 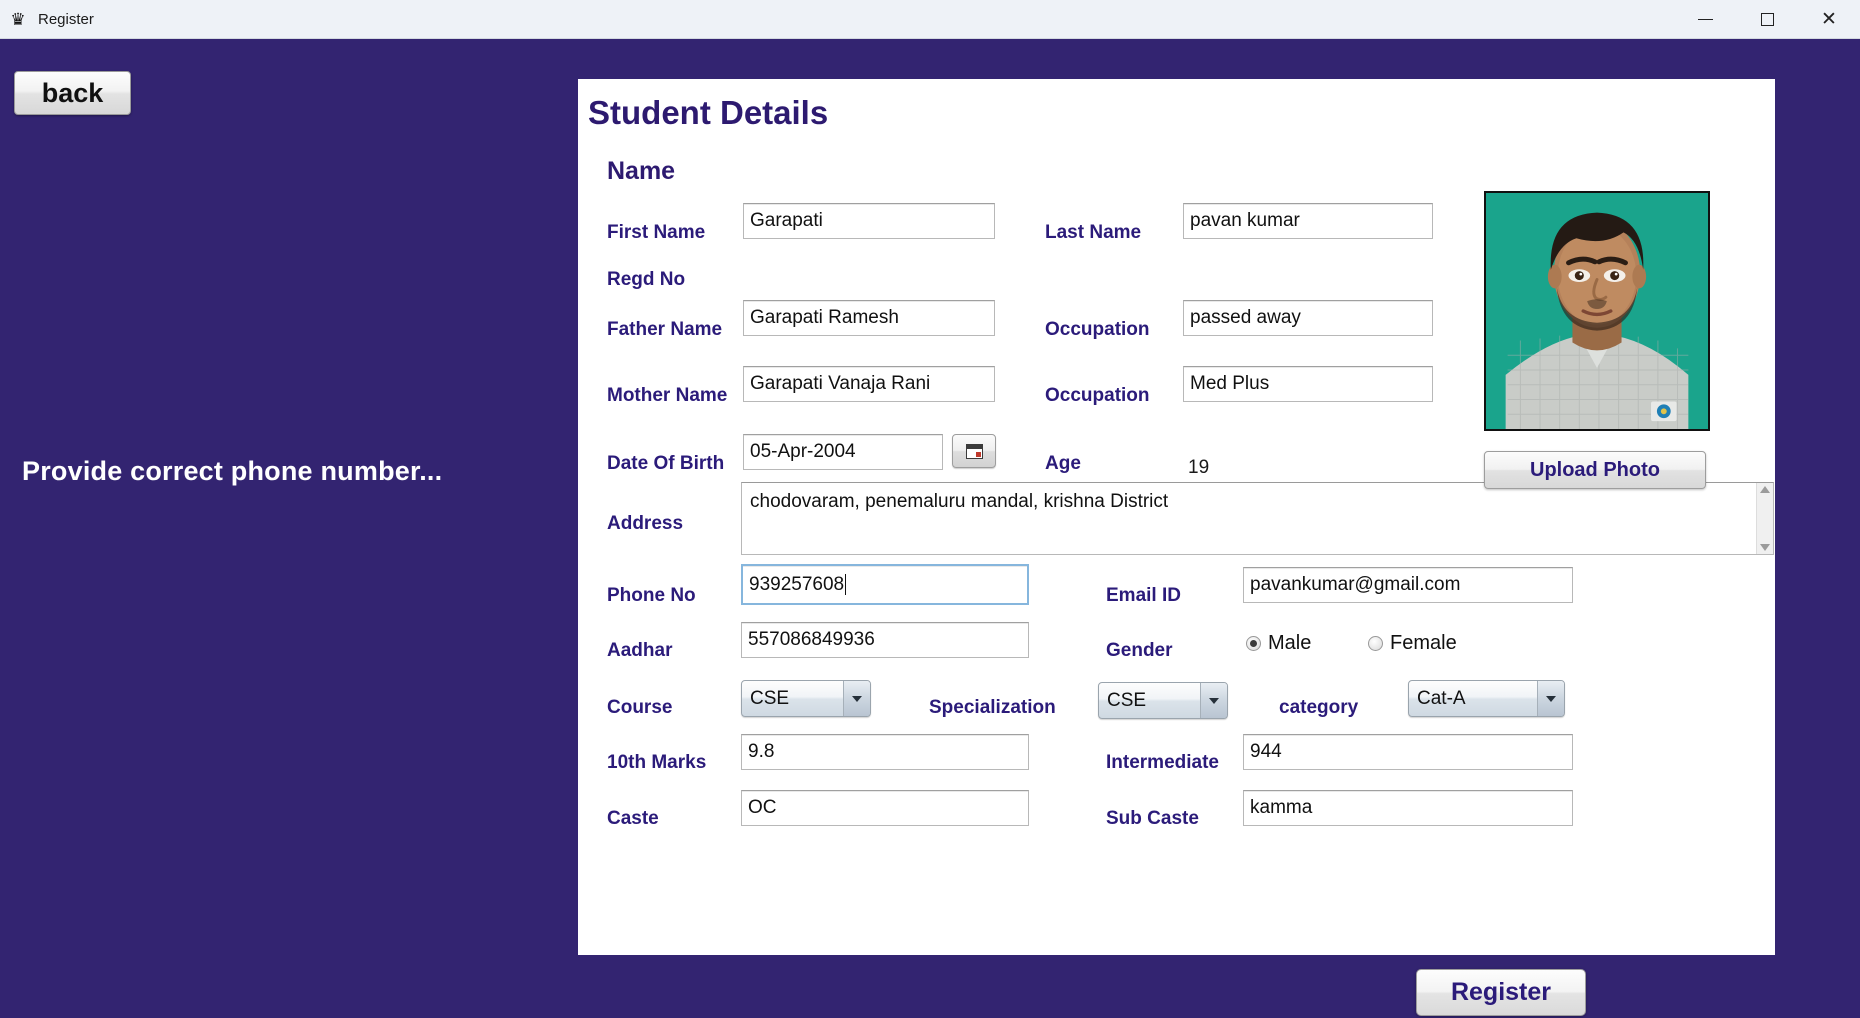 I want to click on mother-occupation-input: Med Plus, so click(x=1308, y=384).